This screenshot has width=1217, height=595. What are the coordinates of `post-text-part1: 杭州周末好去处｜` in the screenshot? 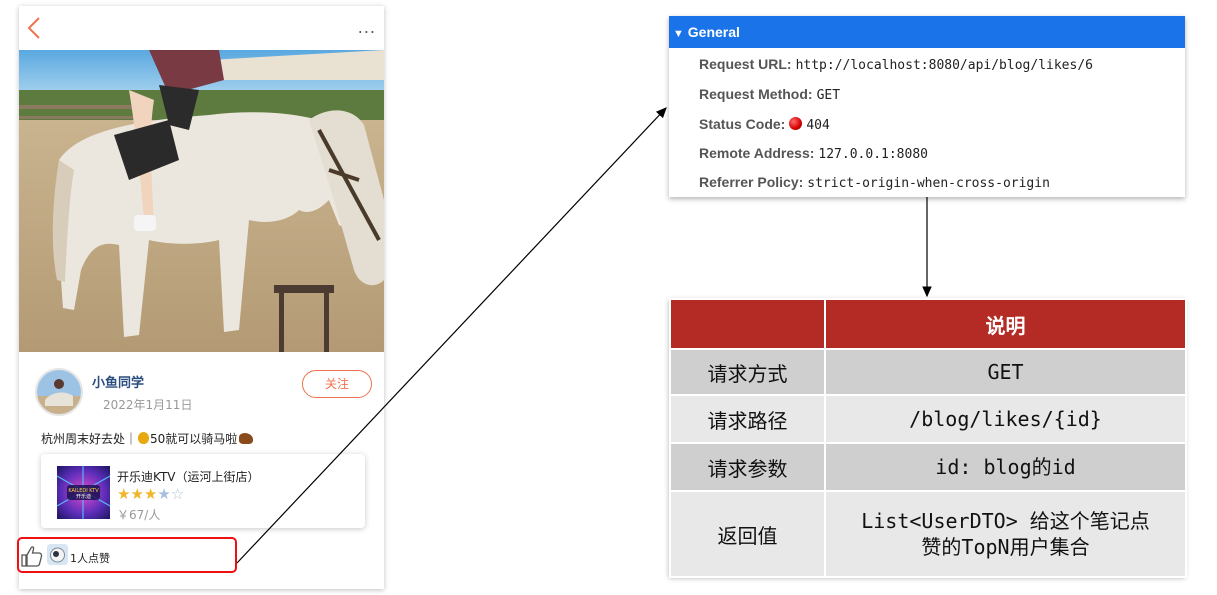 It's located at (89, 439).